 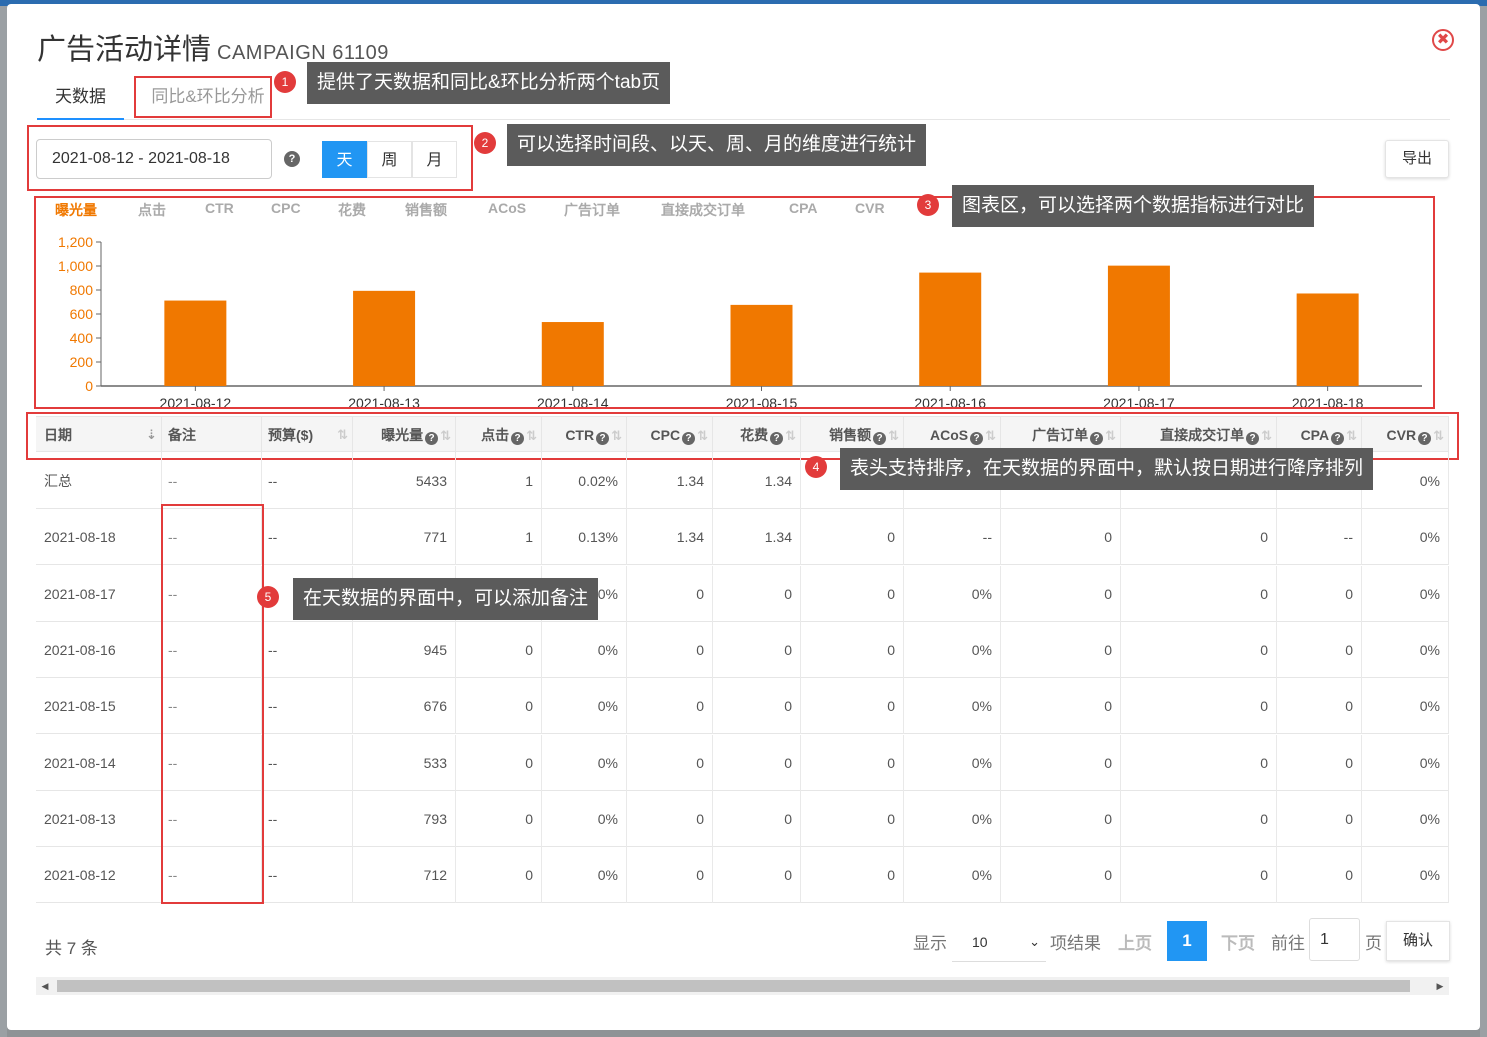 What do you see at coordinates (499, 875) in the screenshot?
I see `cell-clicks: 0` at bounding box center [499, 875].